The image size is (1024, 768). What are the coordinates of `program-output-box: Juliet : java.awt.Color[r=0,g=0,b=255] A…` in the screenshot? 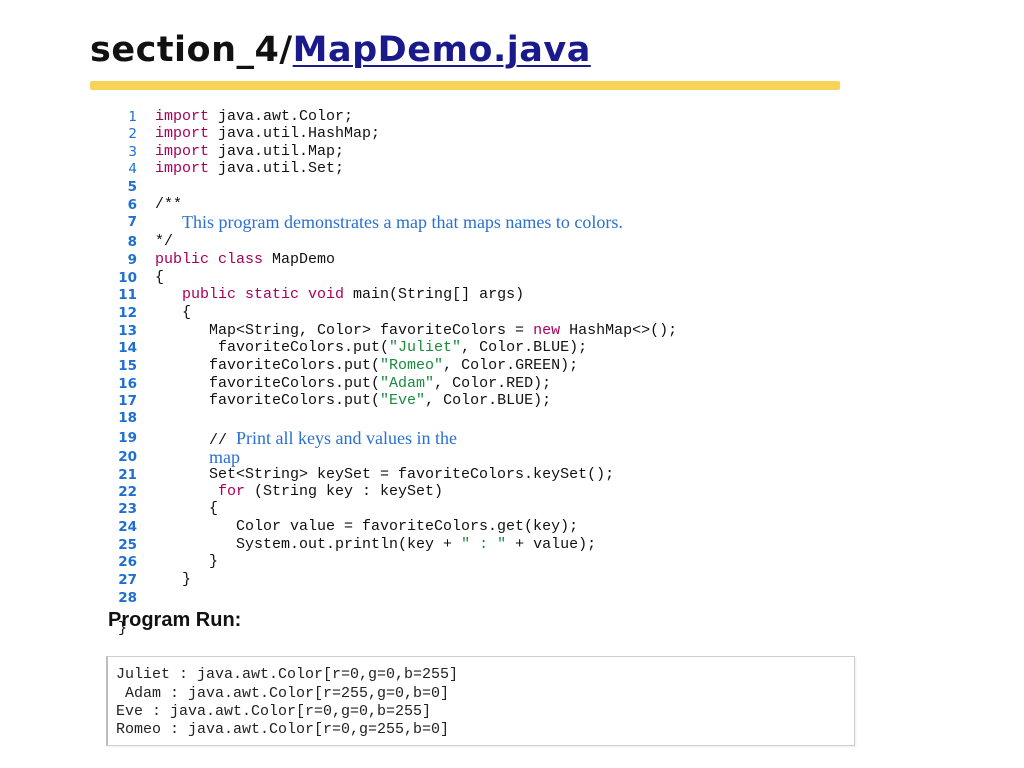 It's located at (480, 701).